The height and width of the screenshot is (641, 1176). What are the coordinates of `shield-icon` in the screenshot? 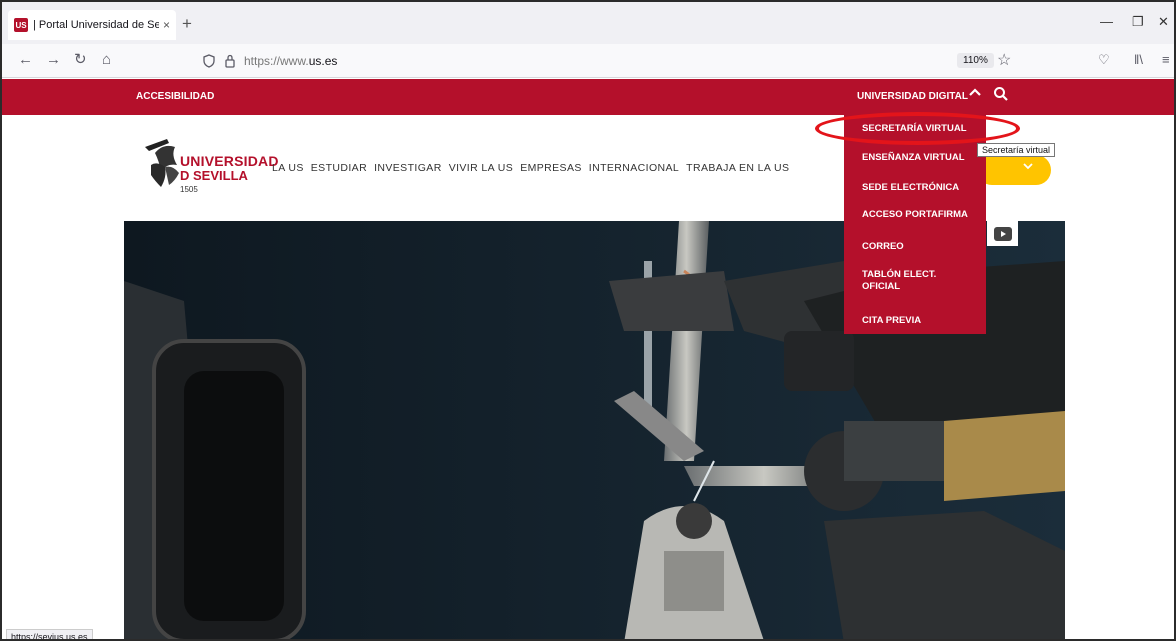 It's located at (209, 61).